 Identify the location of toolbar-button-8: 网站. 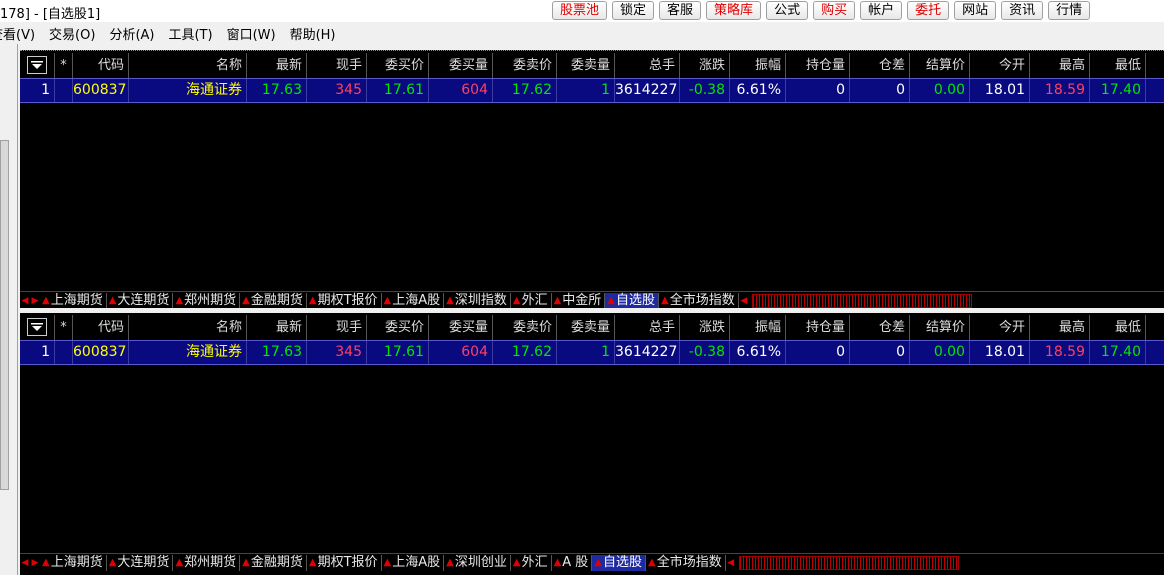
(975, 10).